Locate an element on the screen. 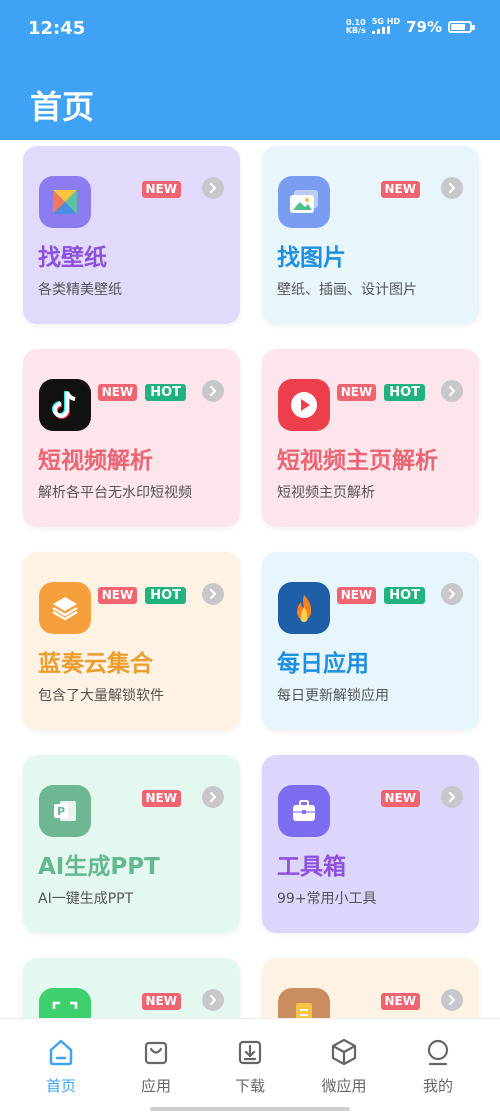 Image resolution: width=500 pixels, height=1115 pixels. feature-card-6: NEW HOT 每日应用每日更新解锁应用 is located at coordinates (370, 641).